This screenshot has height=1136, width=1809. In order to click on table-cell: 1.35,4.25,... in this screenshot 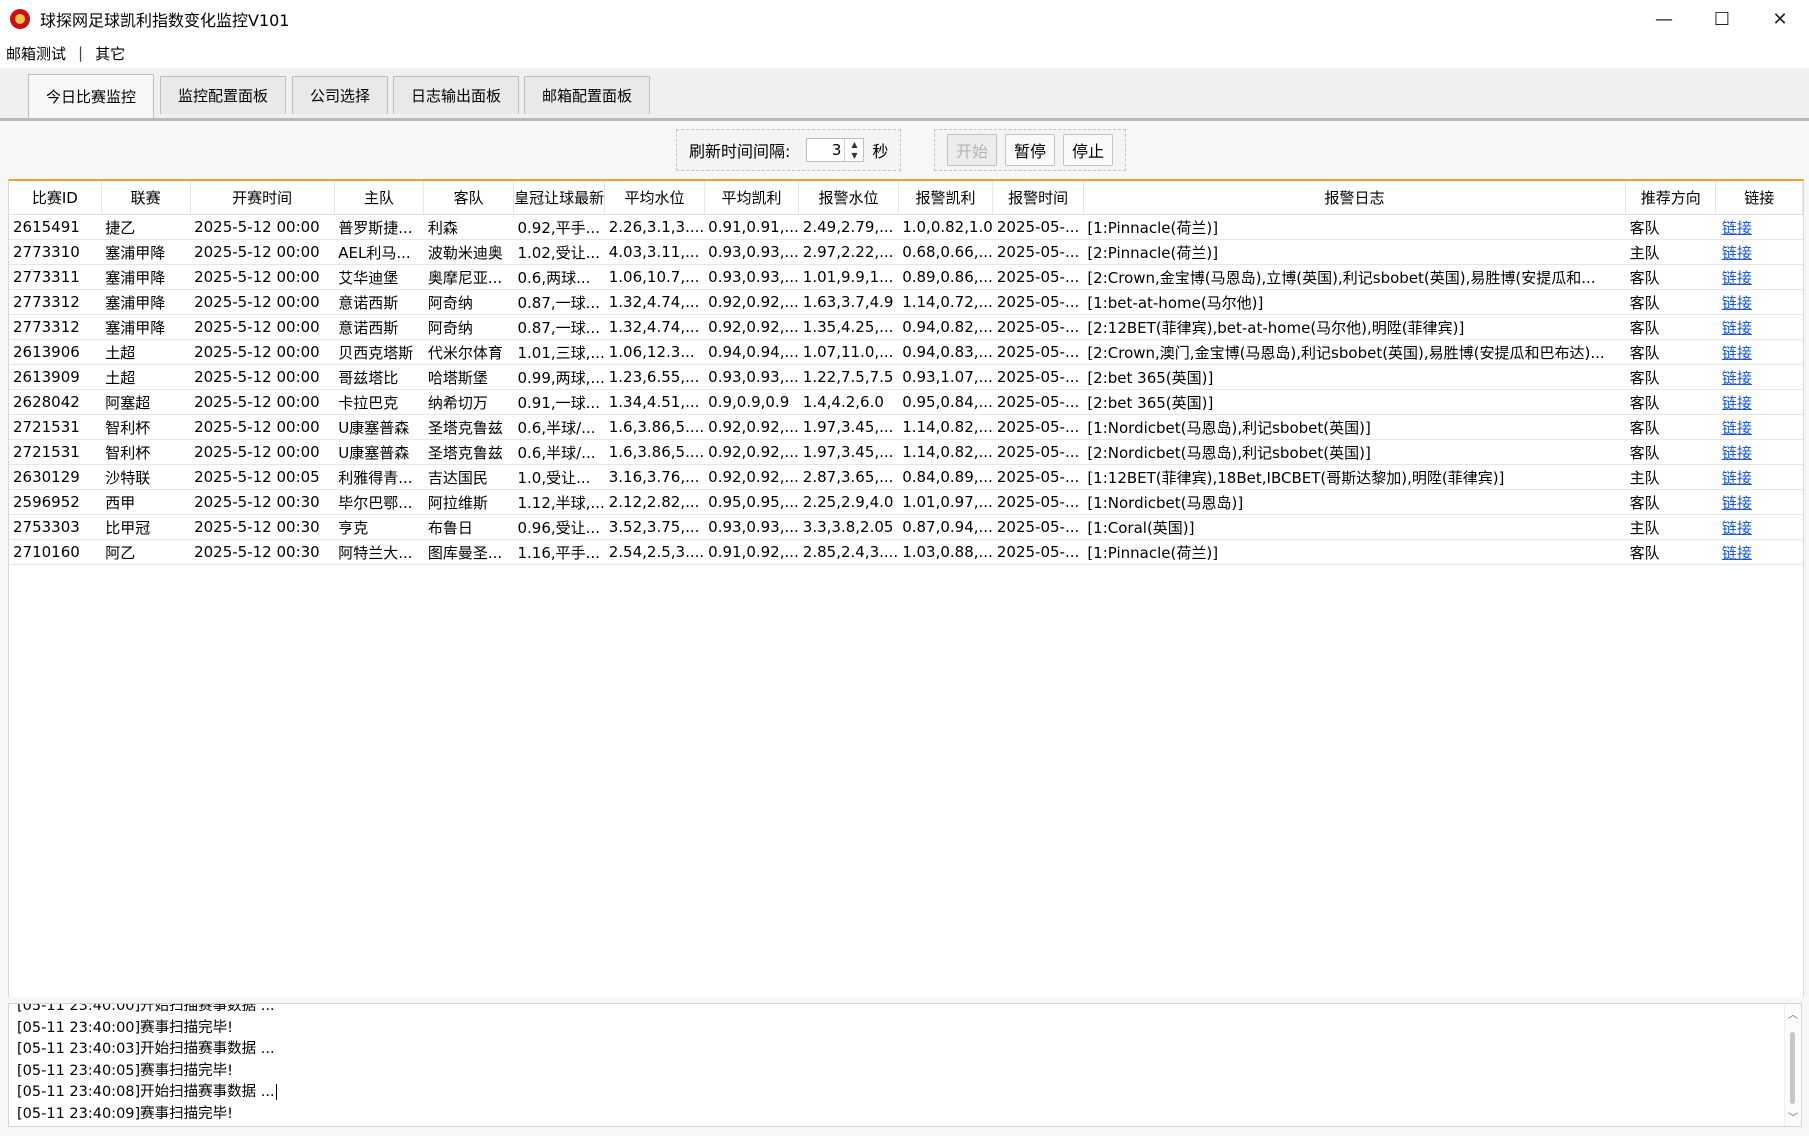, I will do `click(848, 327)`.